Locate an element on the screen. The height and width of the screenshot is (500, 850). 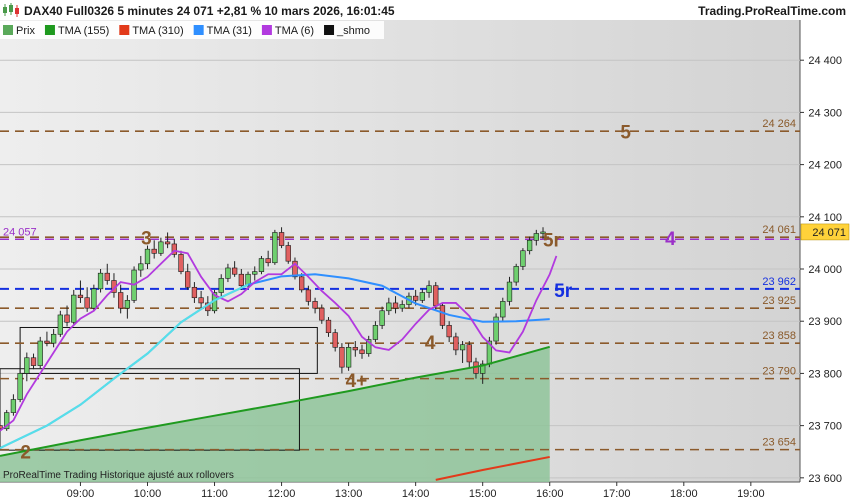
source-label: Trading.ProRealTime.com is located at coordinates (772, 11).